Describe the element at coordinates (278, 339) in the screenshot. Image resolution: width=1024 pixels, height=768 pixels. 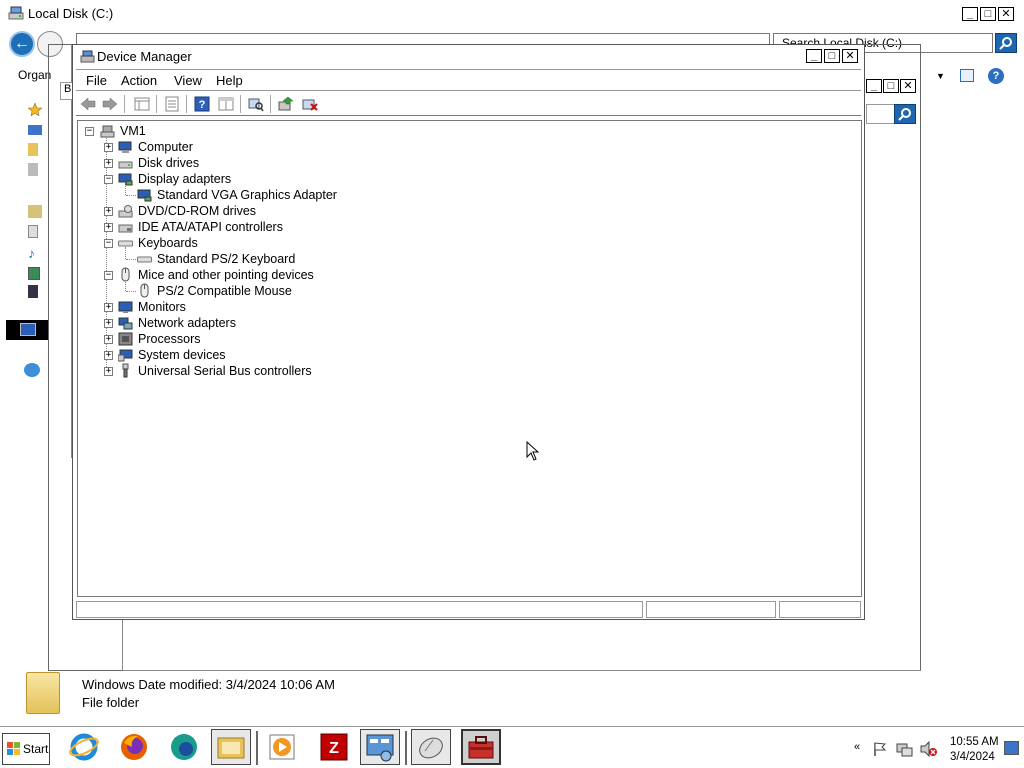
I see `tree-node-processors: + Processors` at that location.